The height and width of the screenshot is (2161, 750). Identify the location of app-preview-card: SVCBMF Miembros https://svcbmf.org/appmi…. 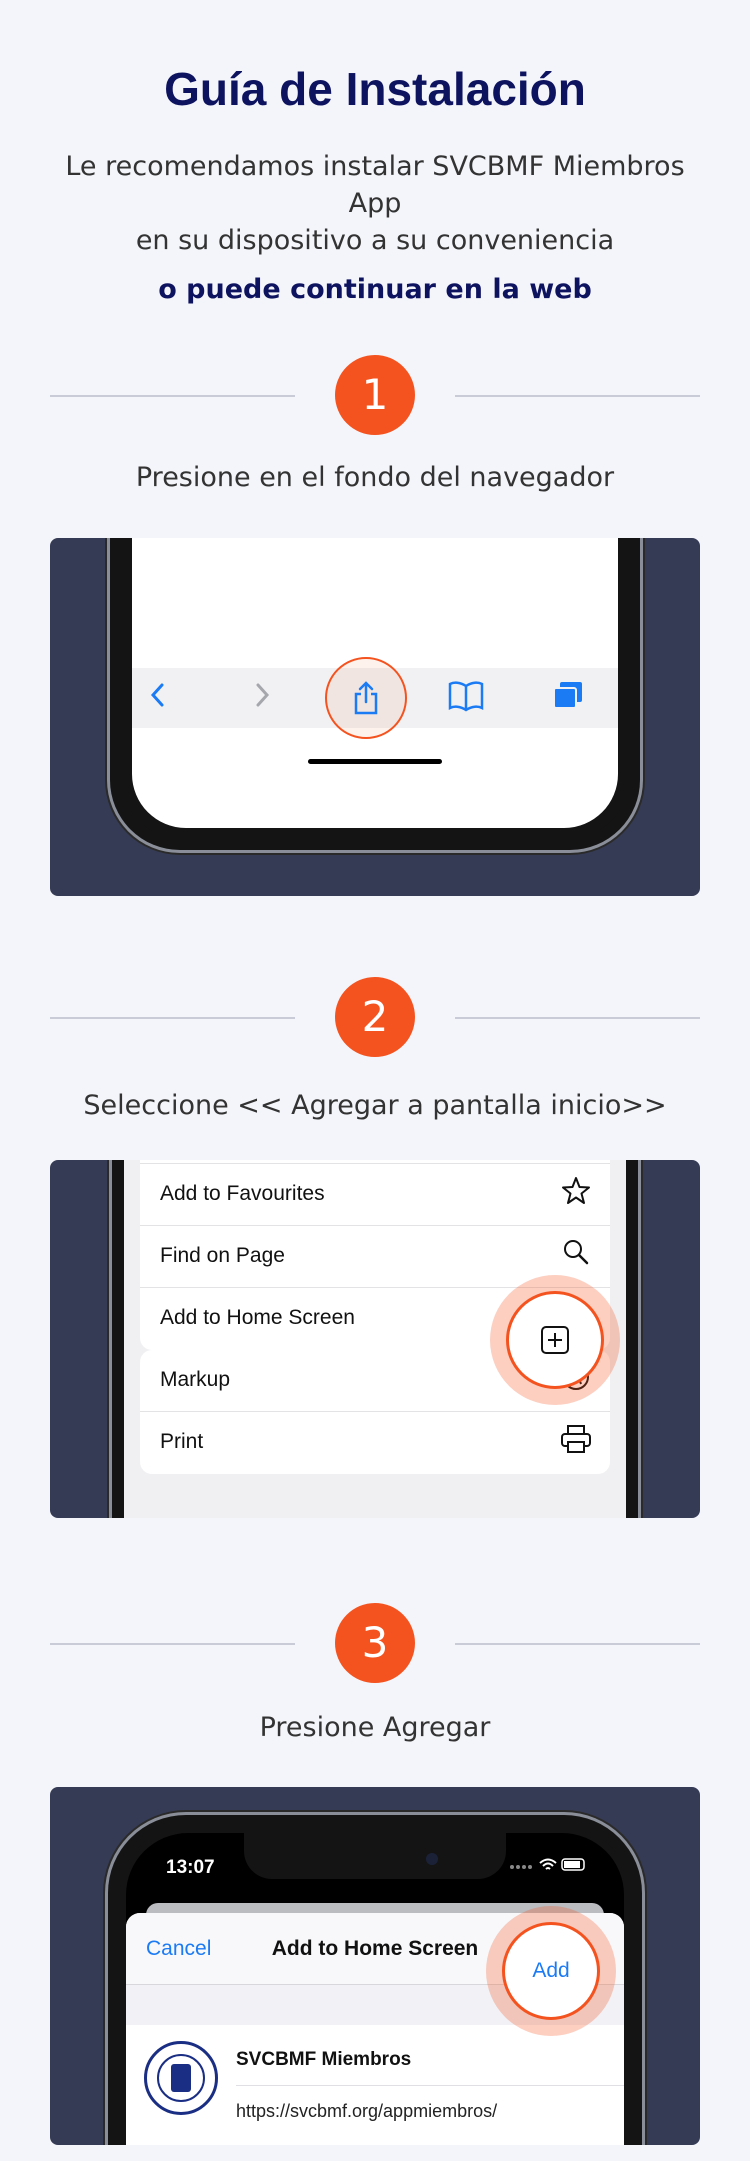
(375, 2085).